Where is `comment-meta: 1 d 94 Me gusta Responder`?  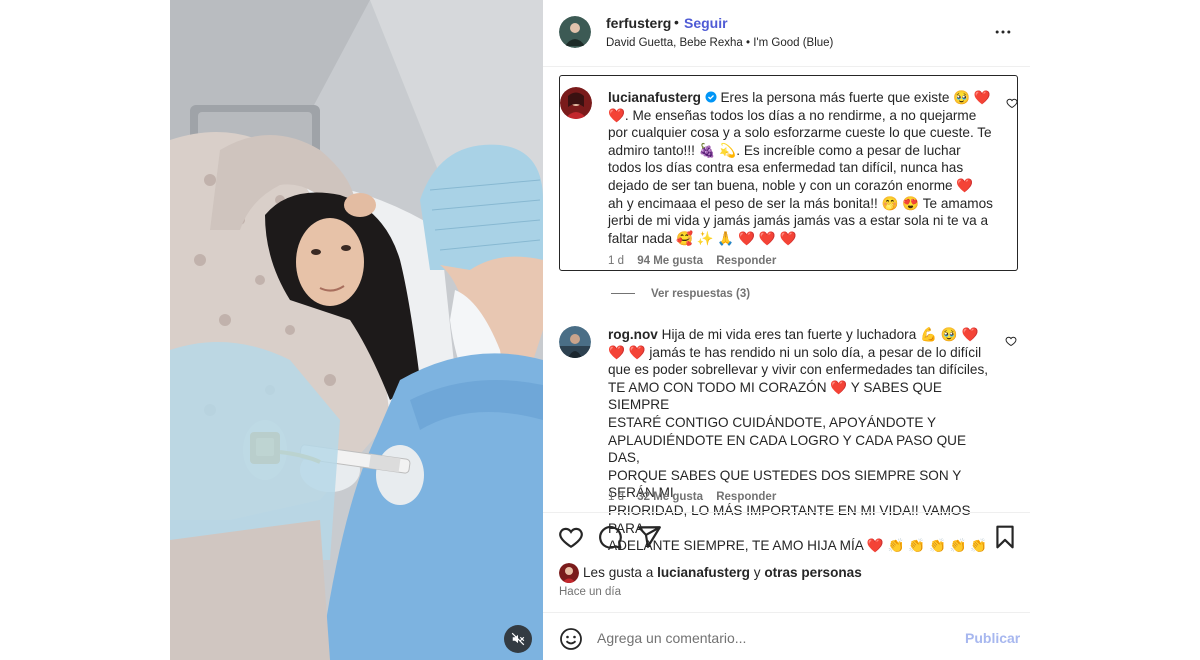
comment-meta: 1 d 94 Me gusta Responder is located at coordinates (697, 261).